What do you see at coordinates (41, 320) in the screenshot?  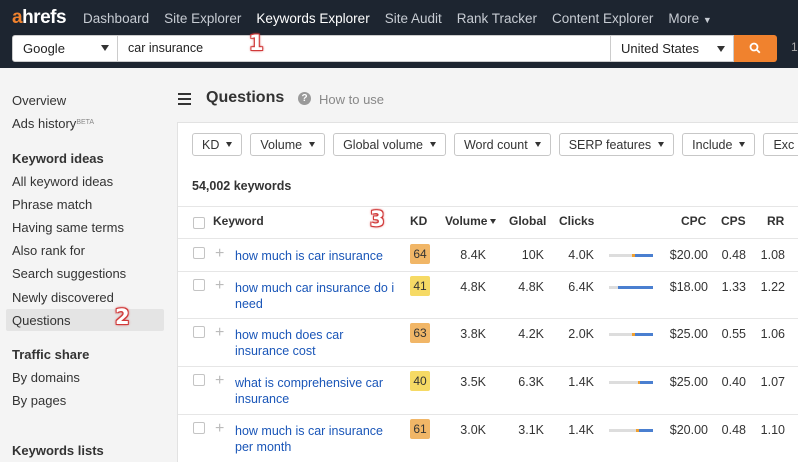 I see `sidebar-item-questions: Questions` at bounding box center [41, 320].